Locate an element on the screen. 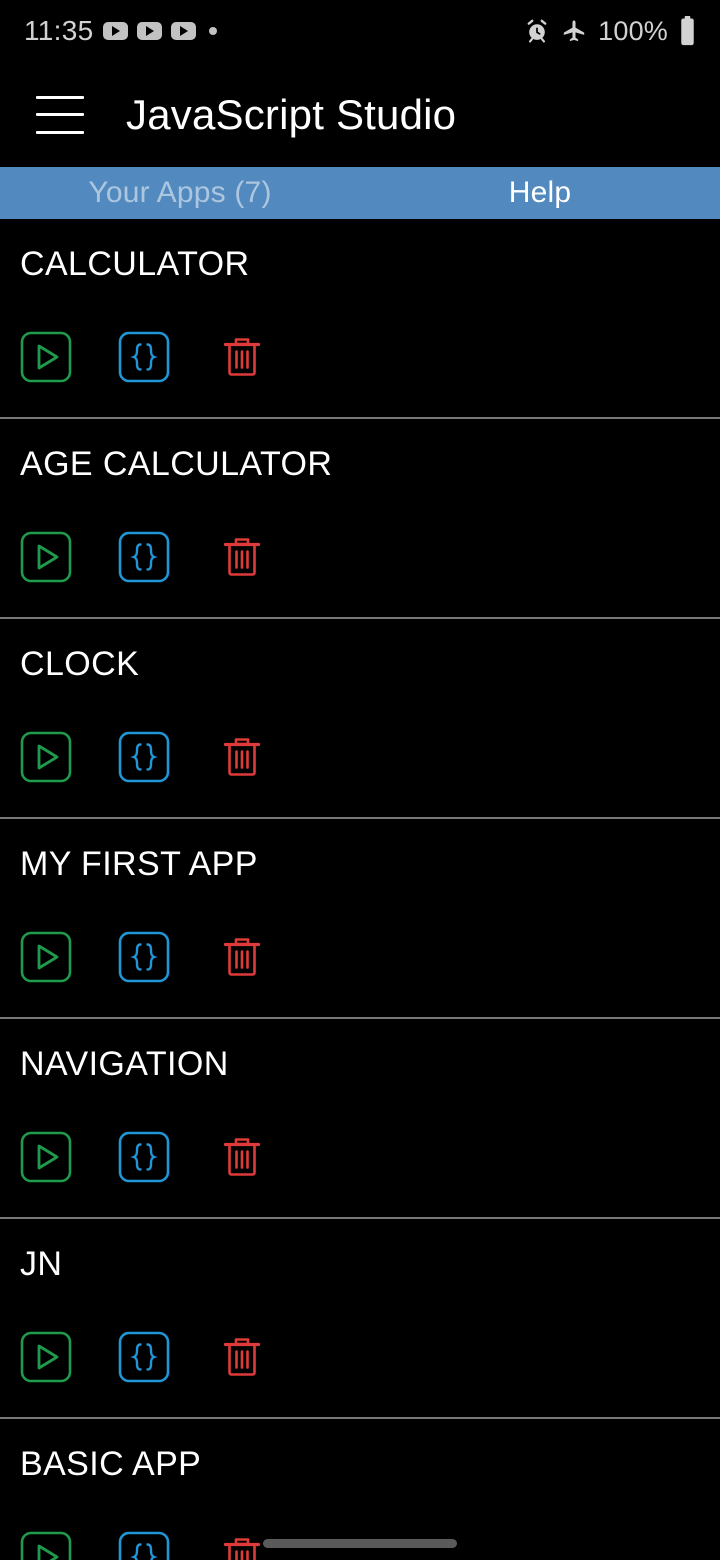  app-list-item: CLOCK is located at coordinates (360, 719).